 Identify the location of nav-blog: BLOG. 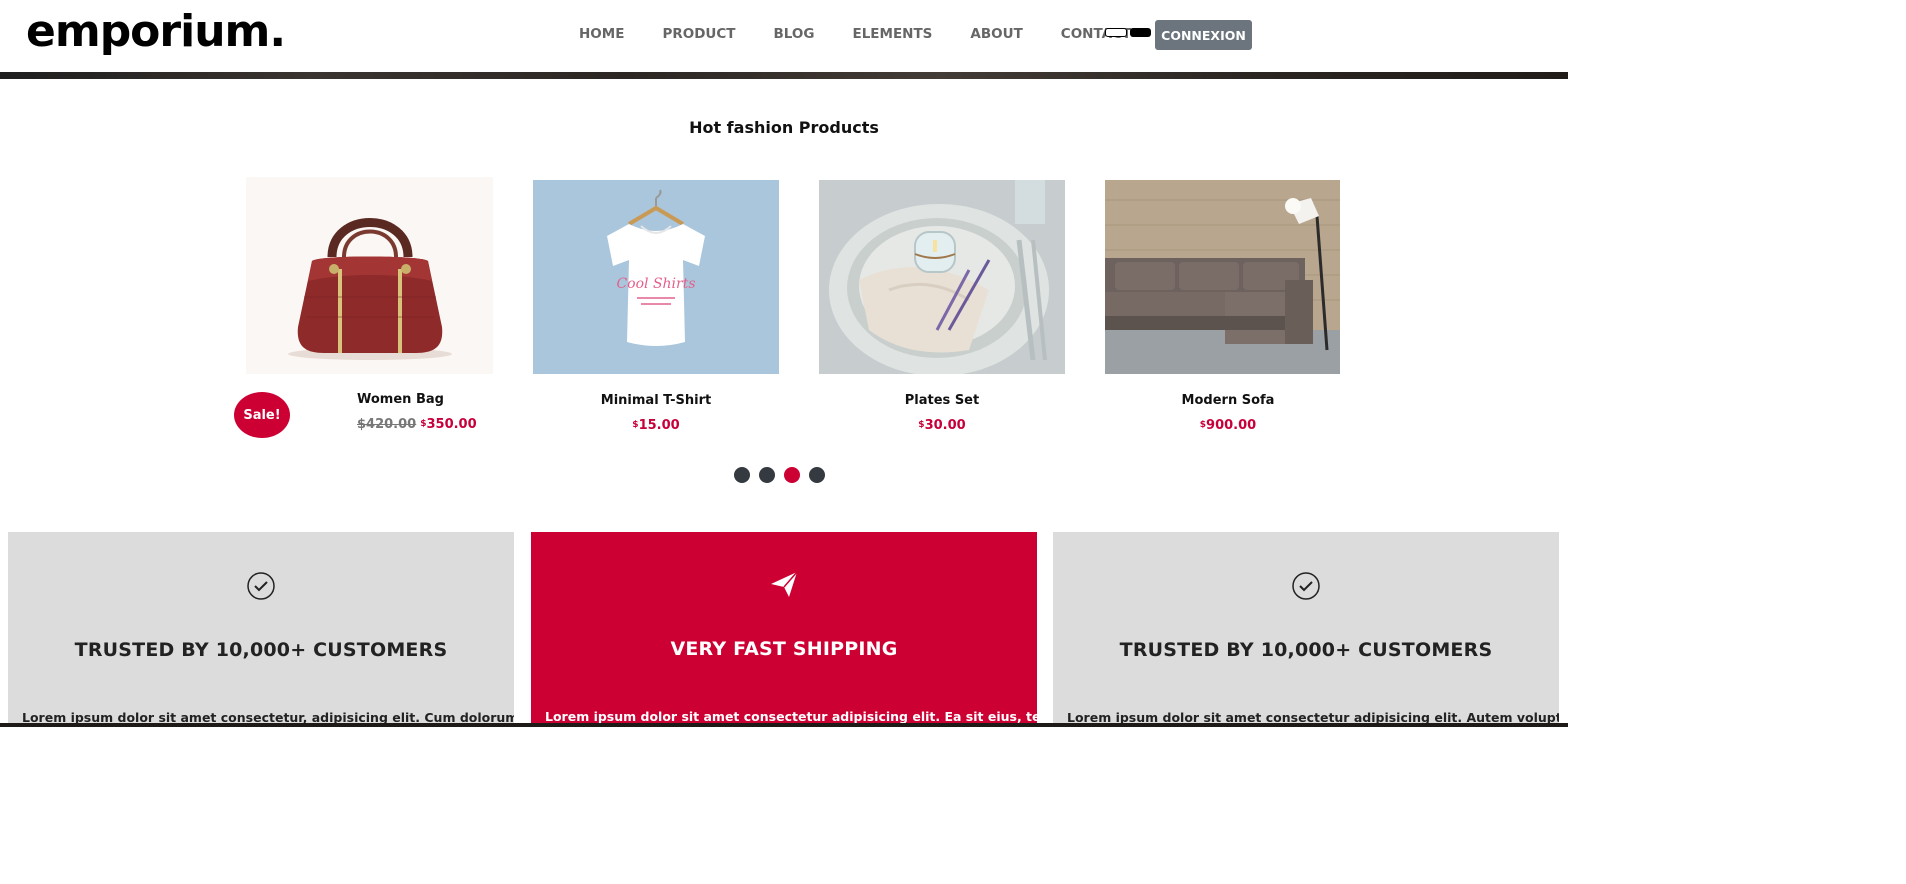
(794, 34).